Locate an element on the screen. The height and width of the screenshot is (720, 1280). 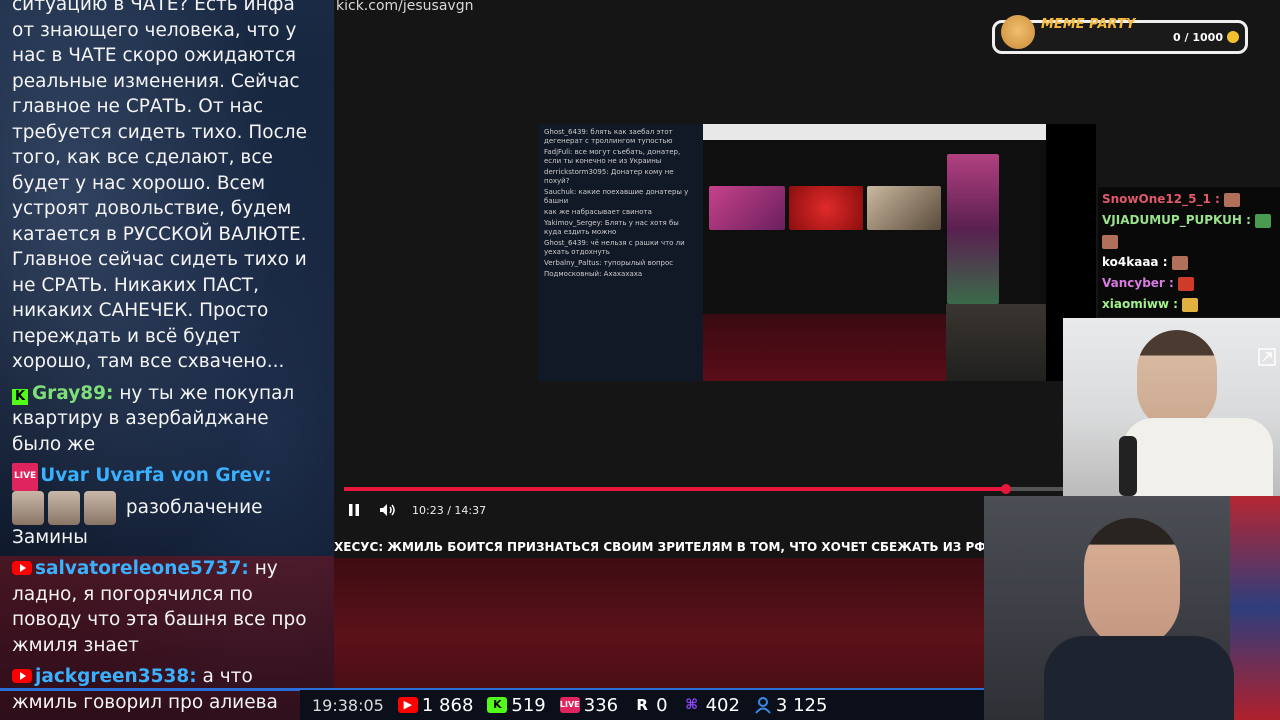
doge-icon is located at coordinates (1018, 32).